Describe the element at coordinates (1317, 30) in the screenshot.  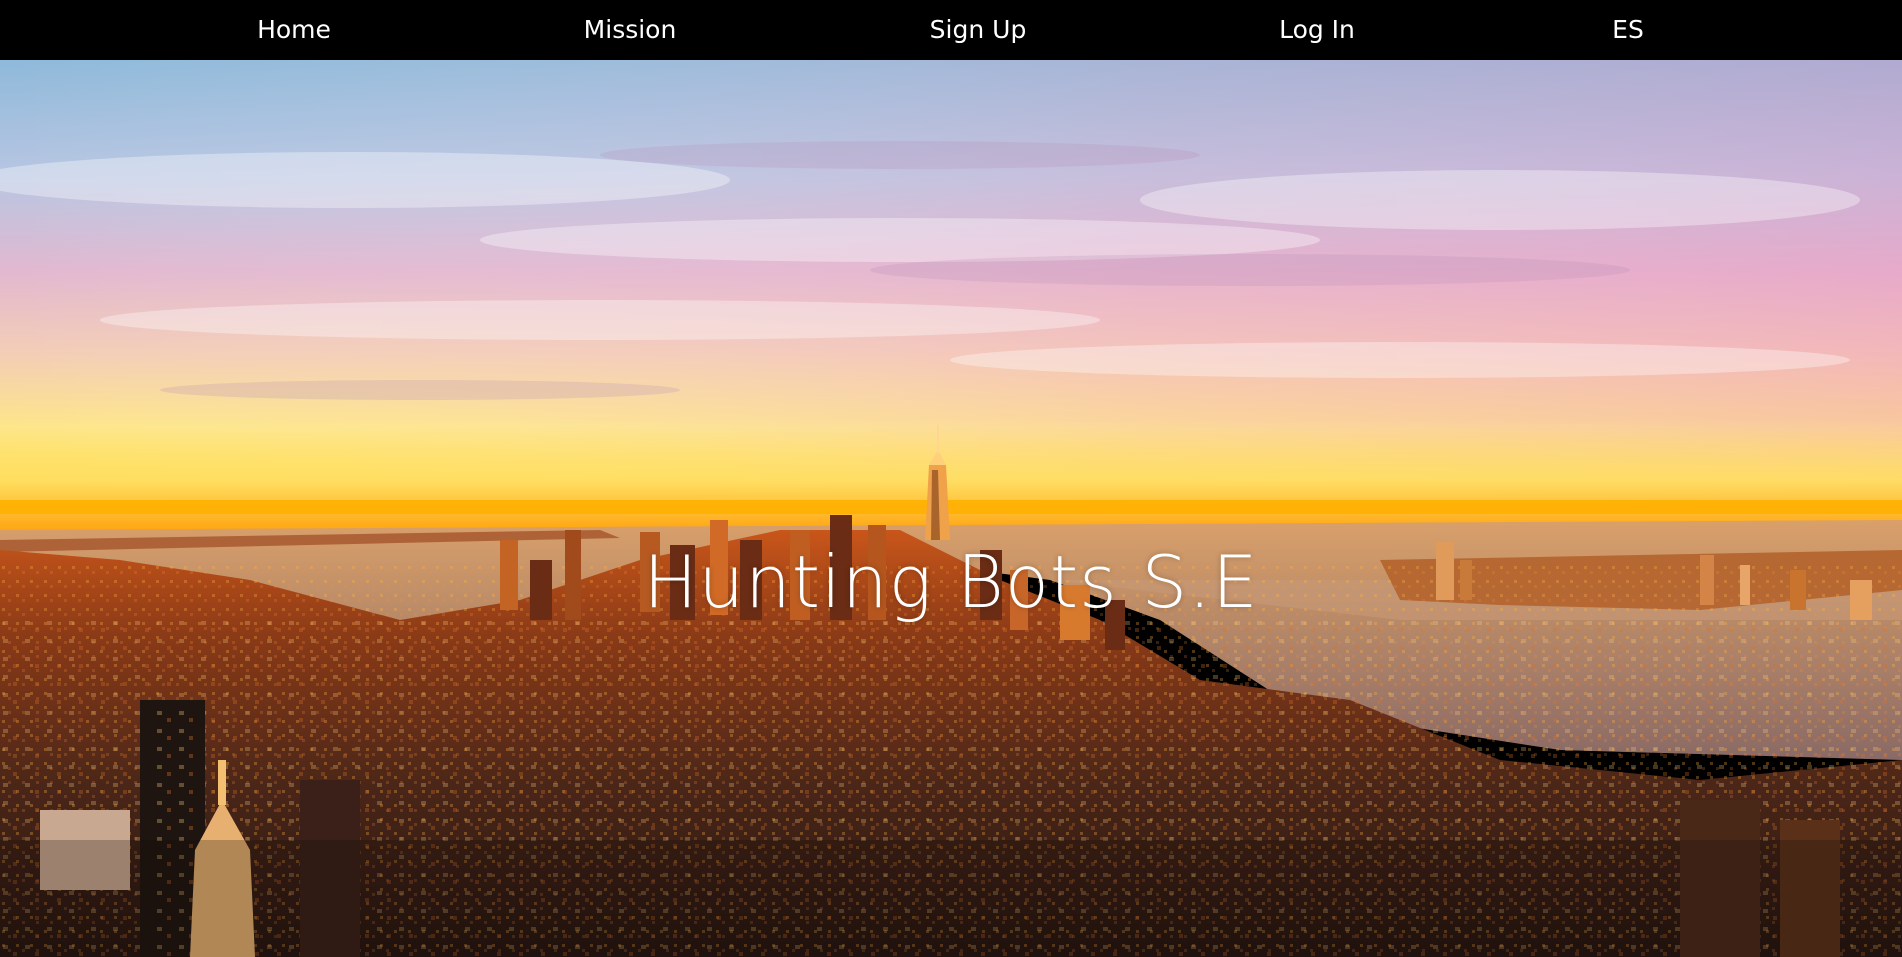
I see `nav-link-log-in: Log In` at that location.